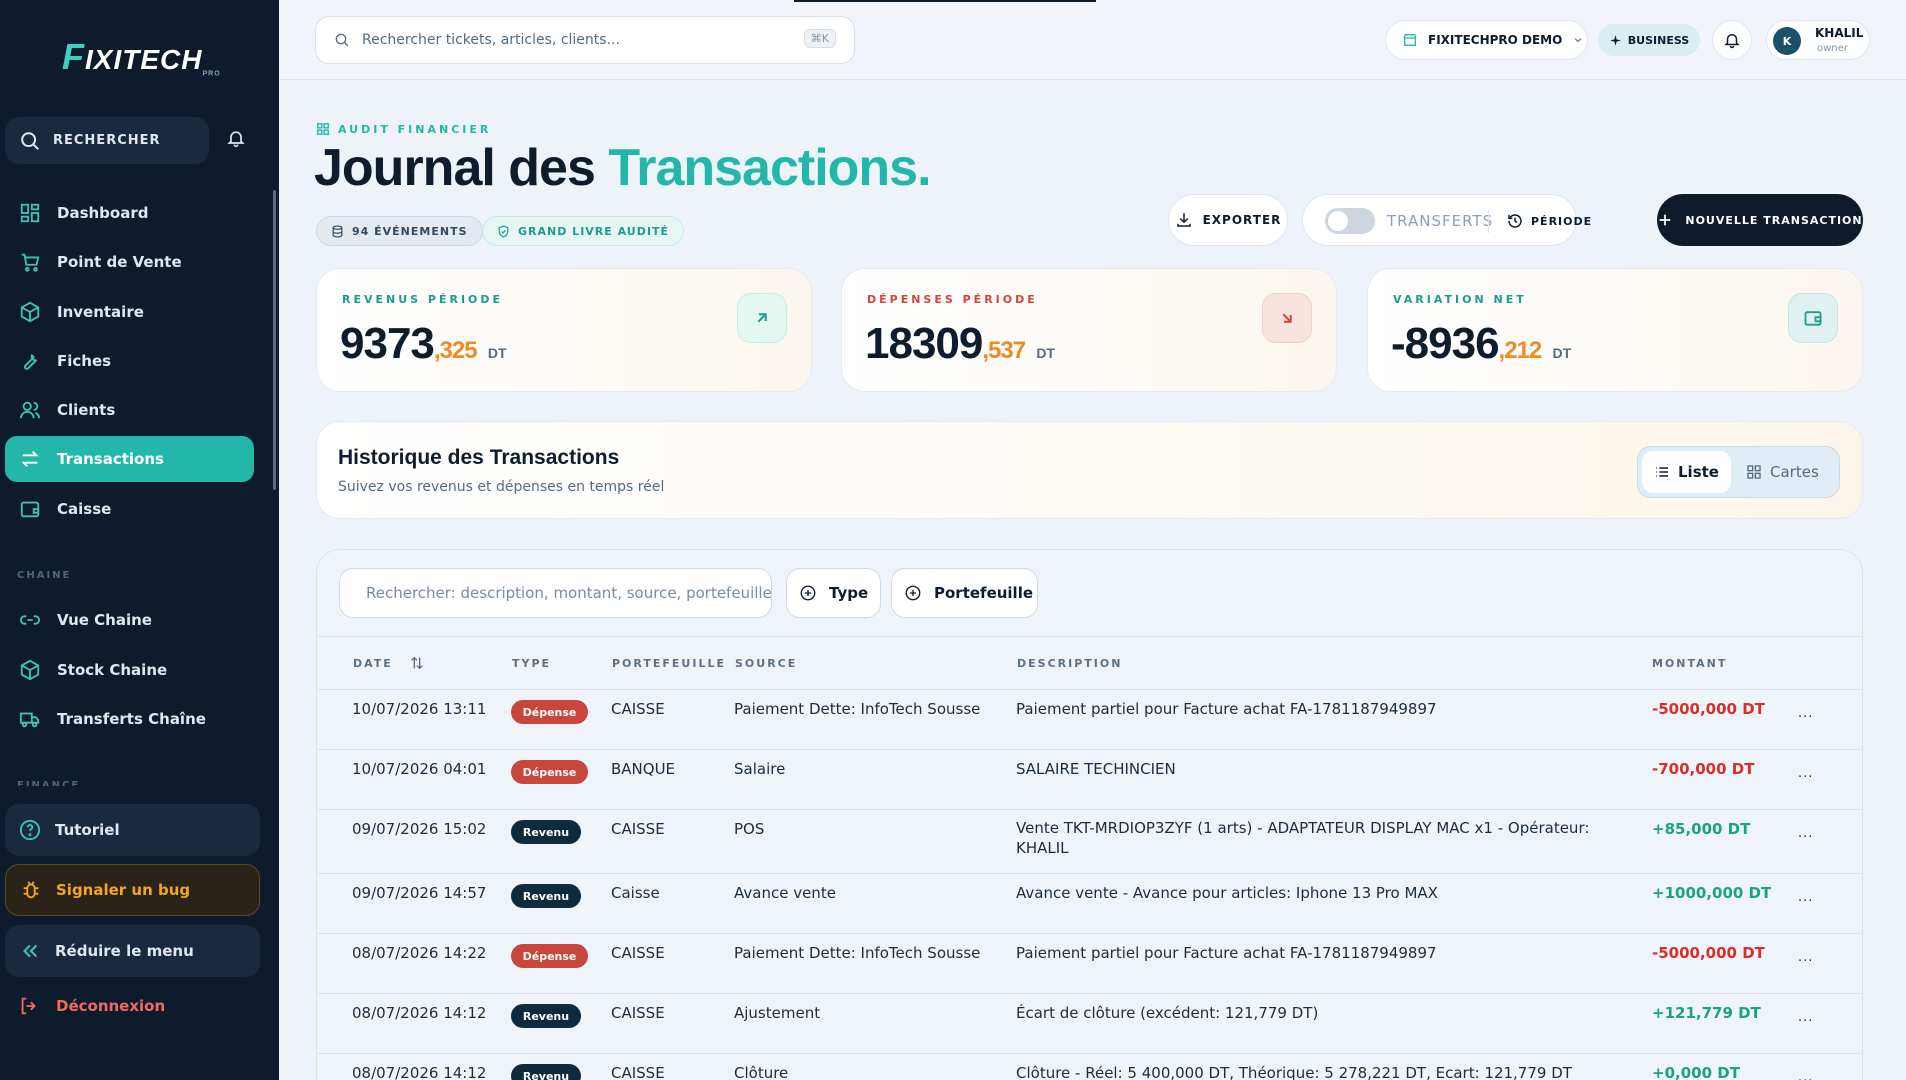 The width and height of the screenshot is (1906, 1080). Describe the element at coordinates (1488, 221) in the screenshot. I see `divider` at that location.